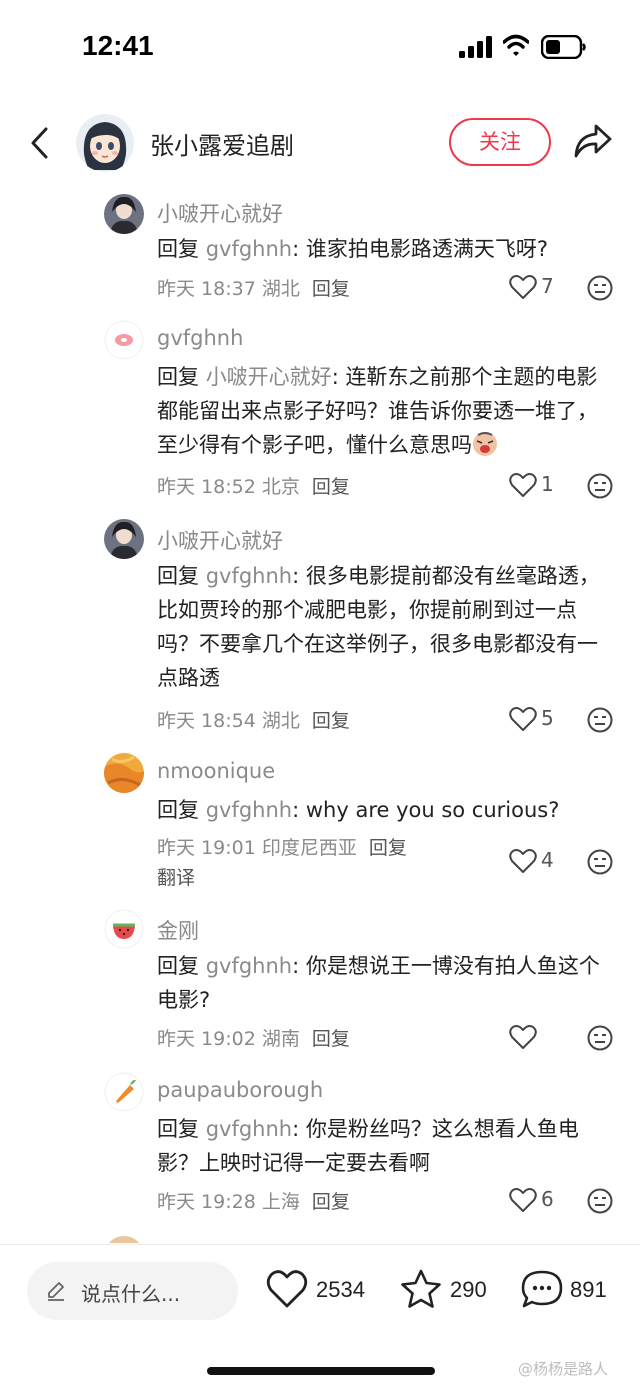 The image size is (640, 1387). What do you see at coordinates (547, 484) in the screenshot?
I see `like-count: 1` at bounding box center [547, 484].